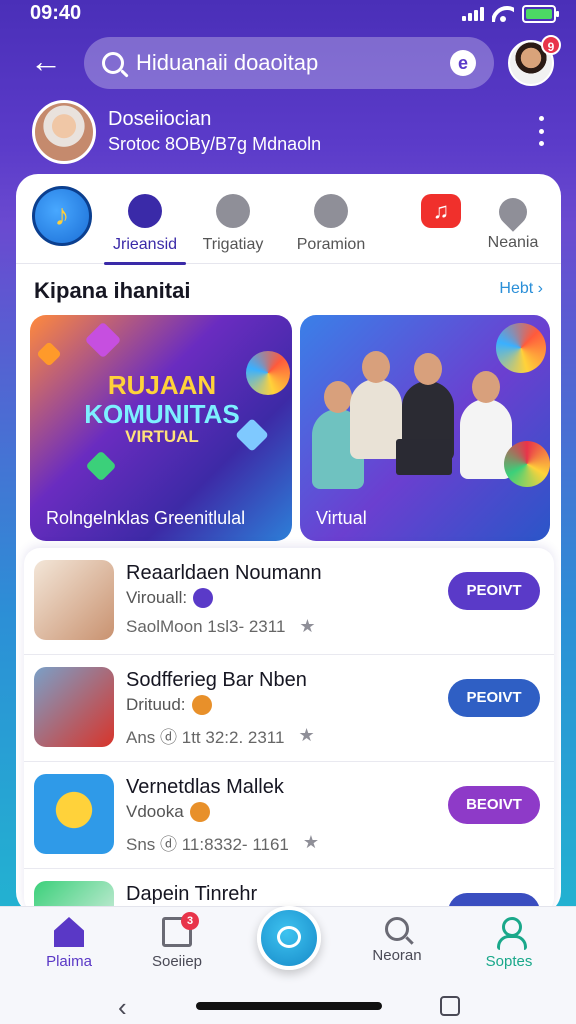 This screenshot has height=1024, width=576. Describe the element at coordinates (122, 1007) in the screenshot. I see `system-back-icon: ‹` at that location.